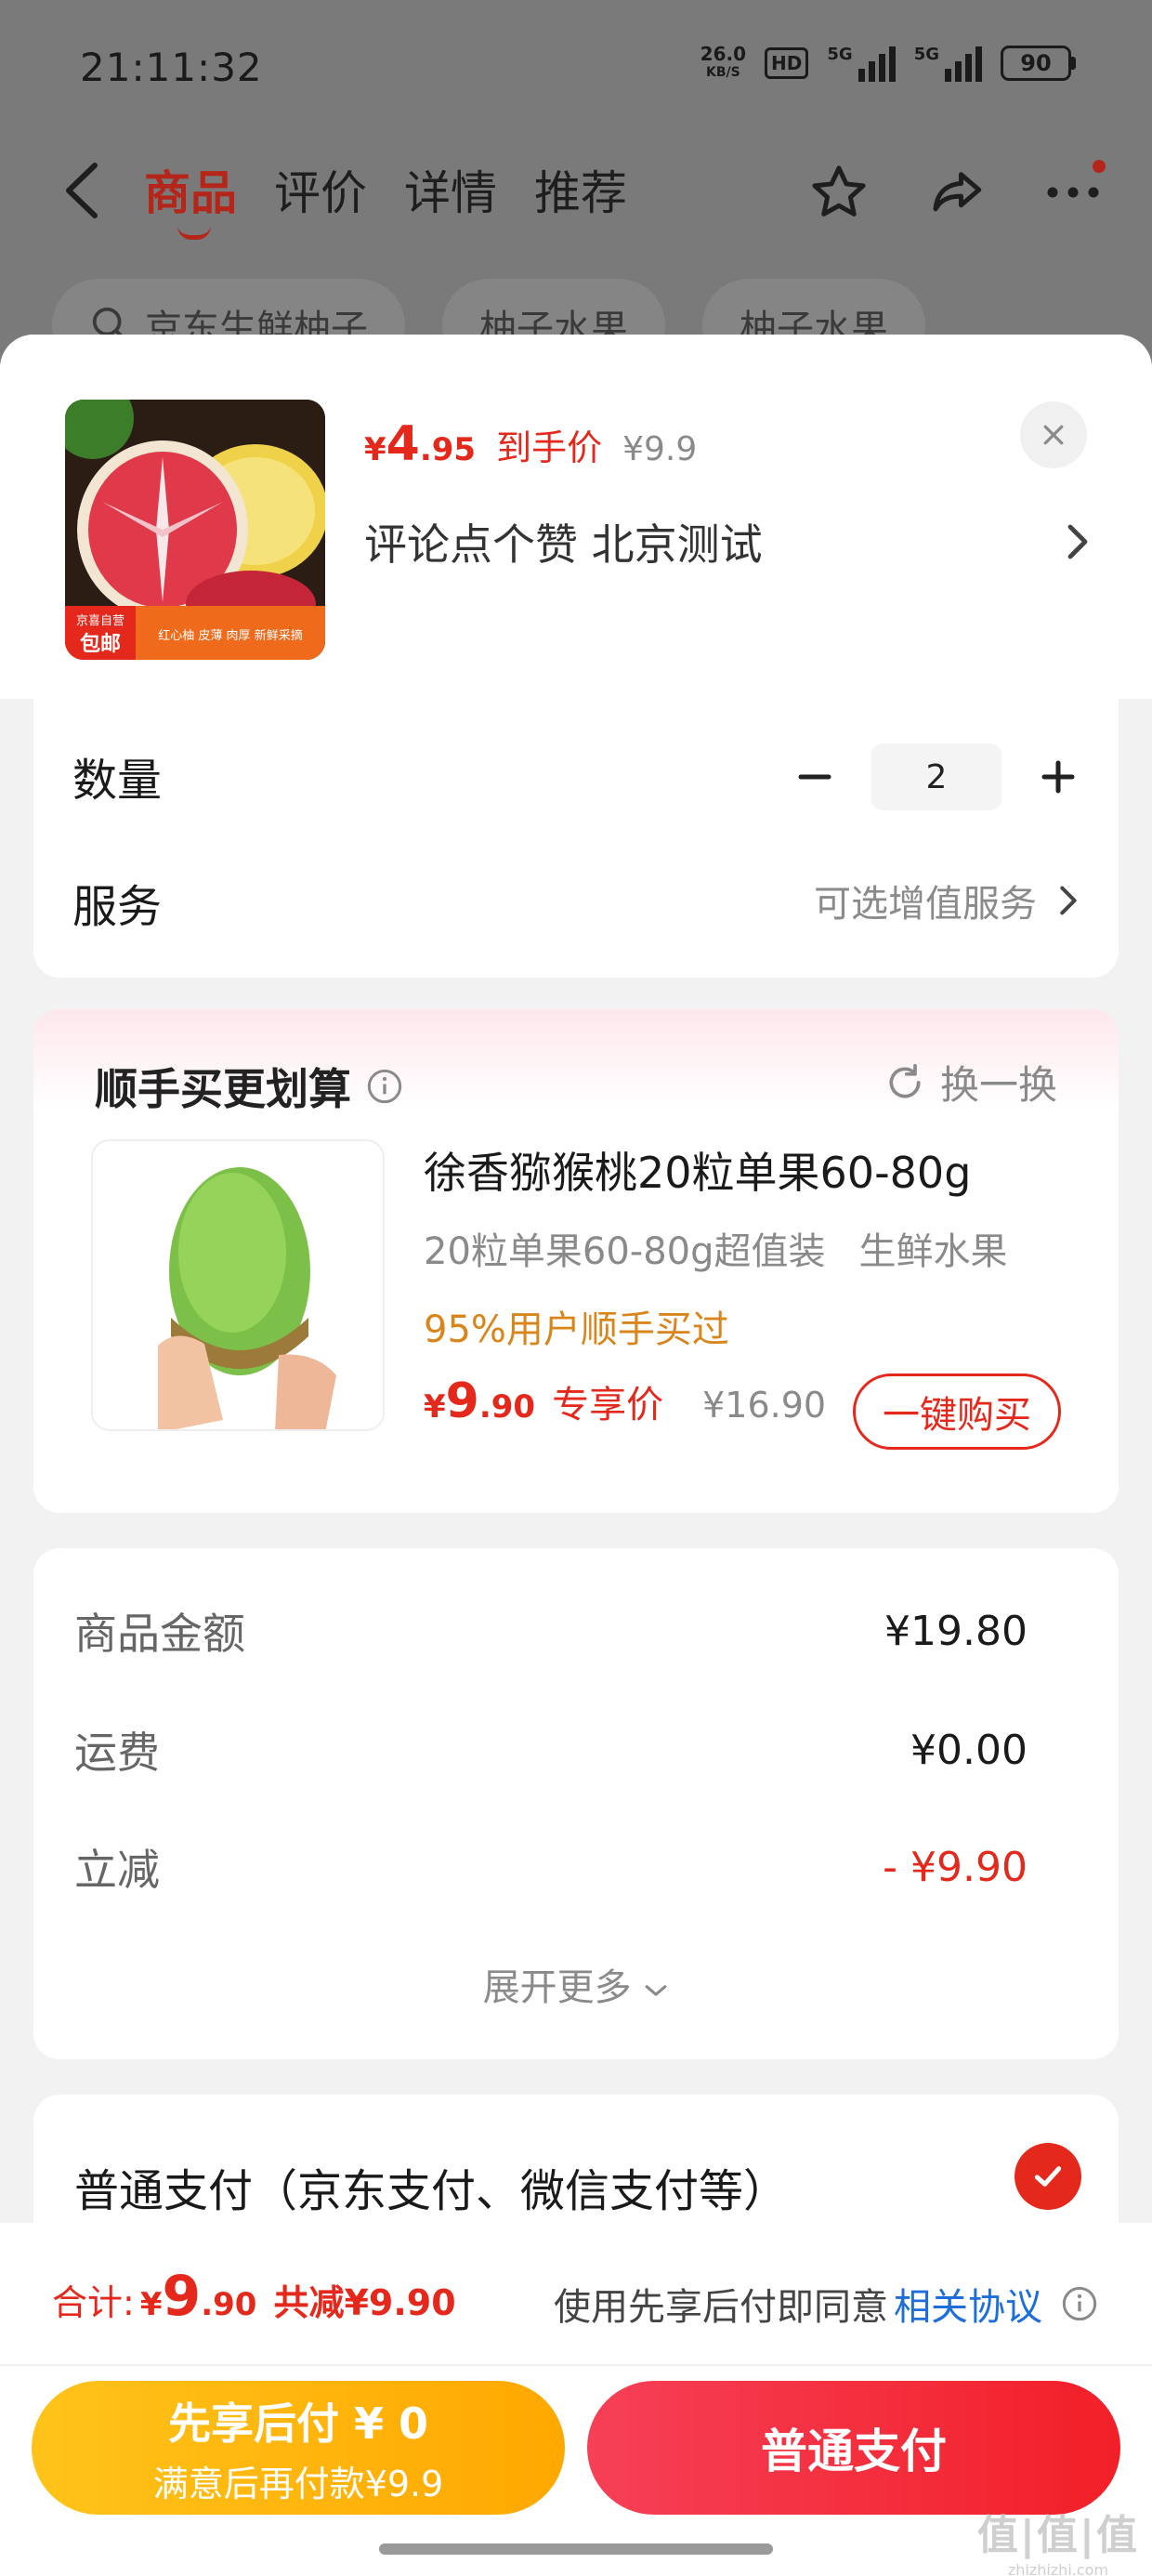 The height and width of the screenshot is (2576, 1152). Describe the element at coordinates (450, 189) in the screenshot. I see `tab-details: 详情` at that location.